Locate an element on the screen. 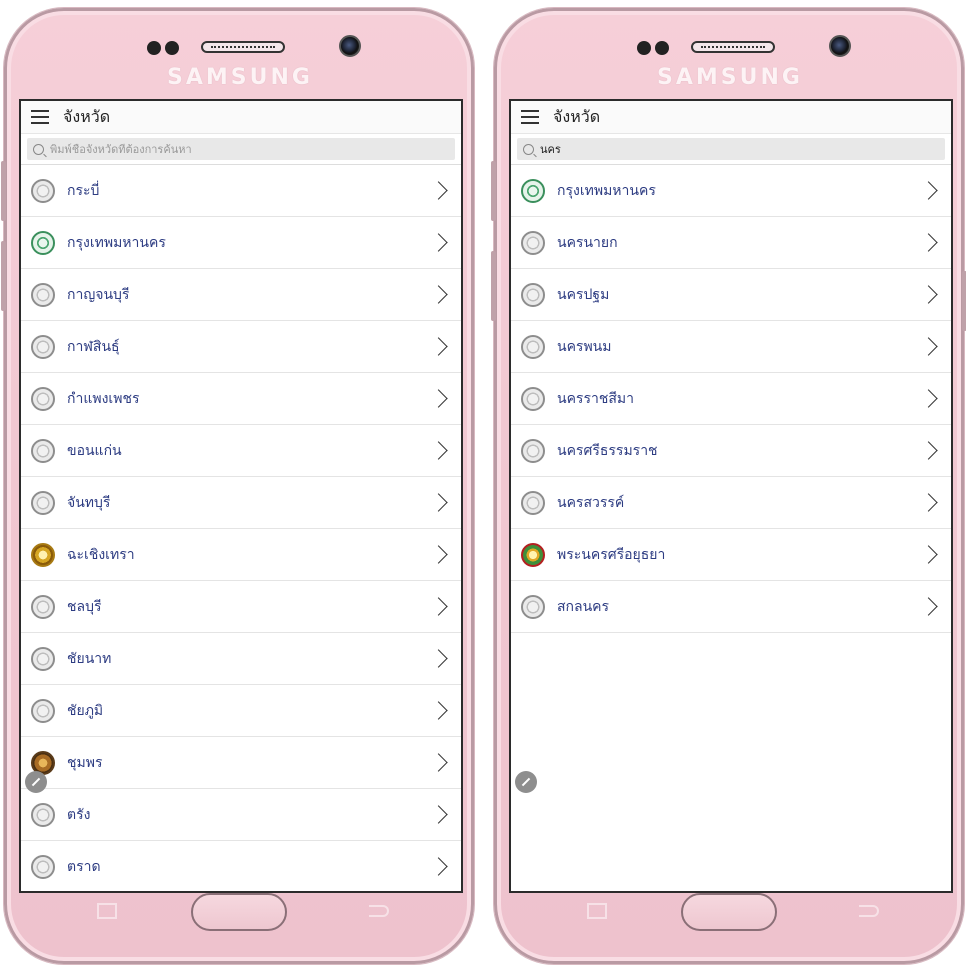 This screenshot has width=966, height=970. list-item: จันทบุรี is located at coordinates (241, 503).